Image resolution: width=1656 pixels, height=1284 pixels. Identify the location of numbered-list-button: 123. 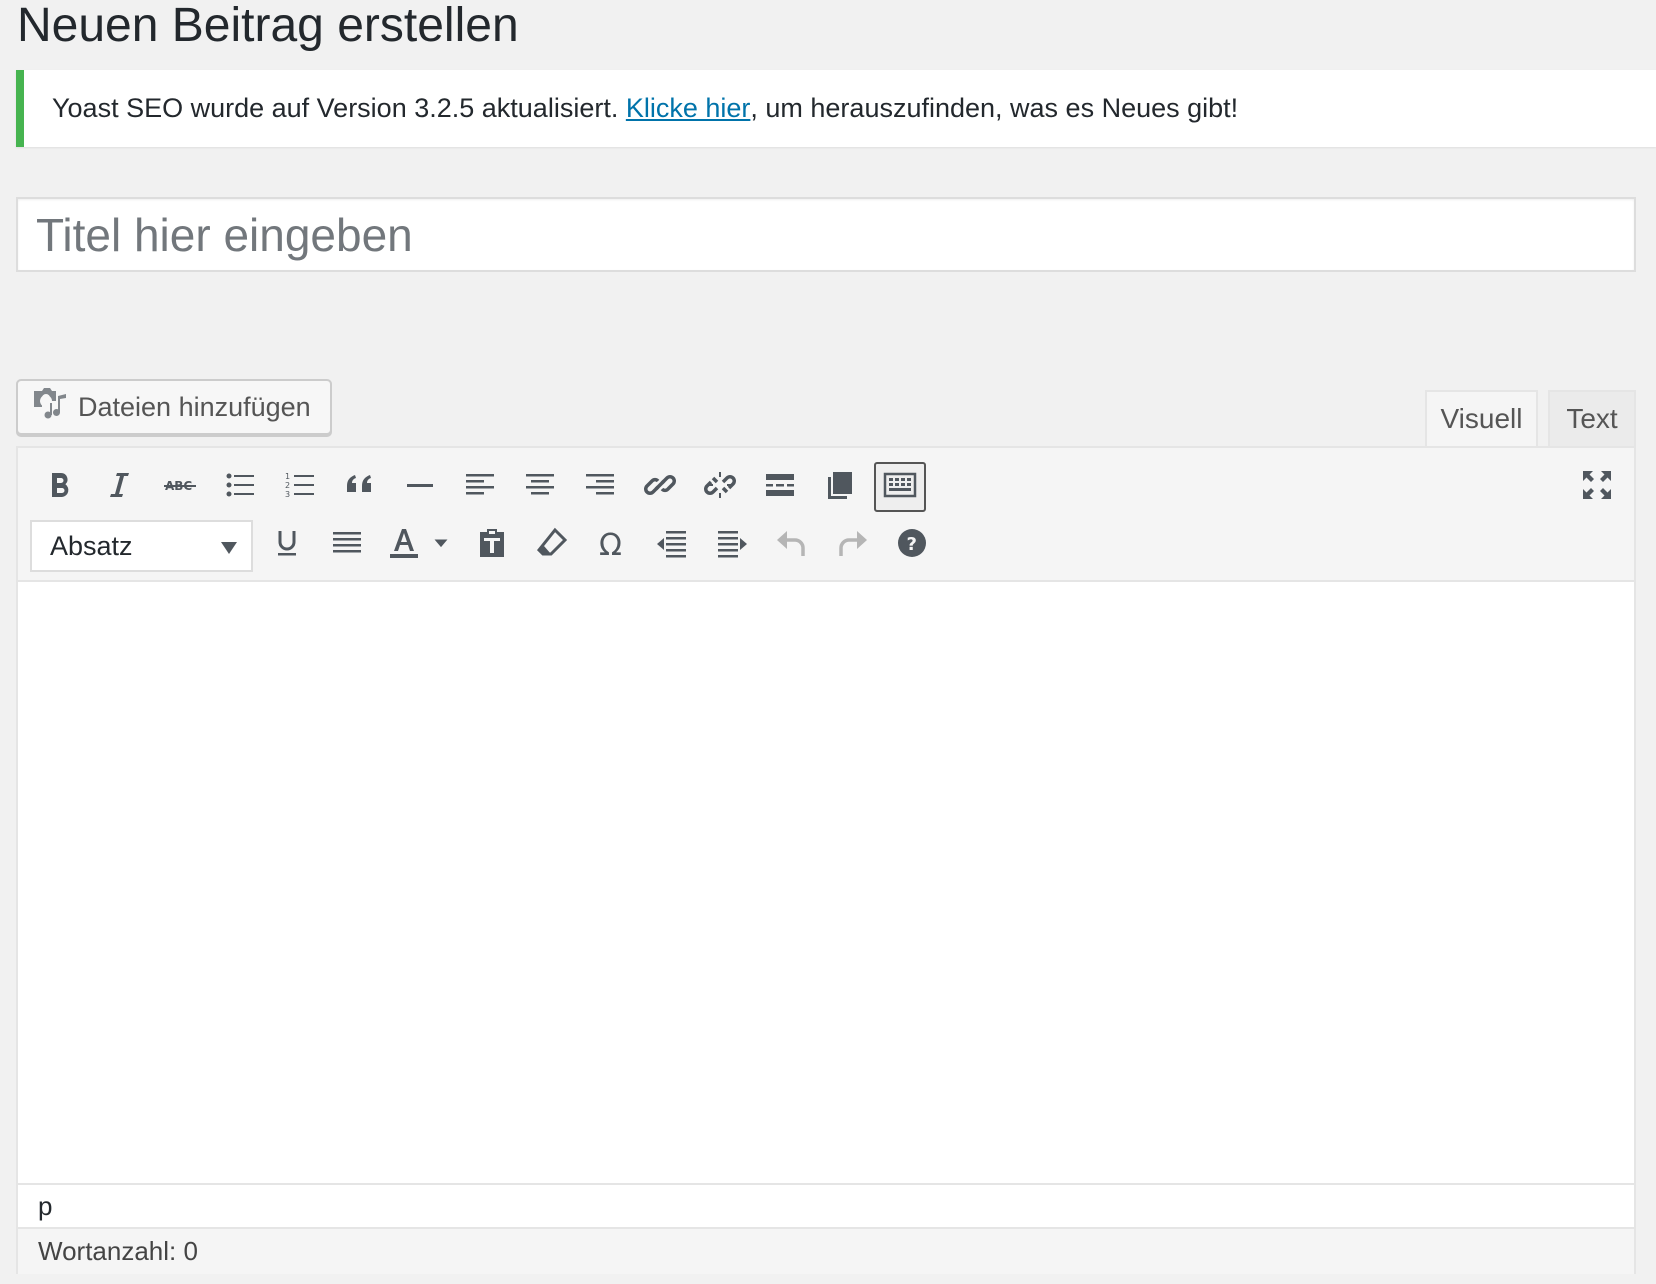
(300, 487).